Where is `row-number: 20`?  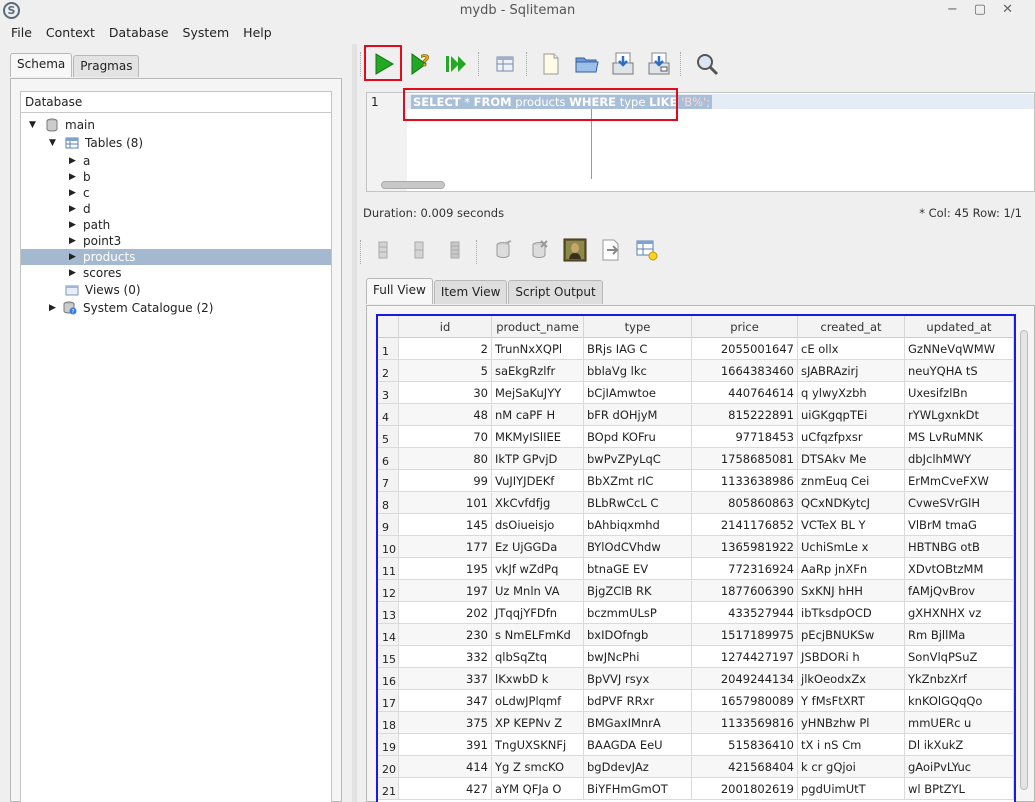 row-number: 20 is located at coordinates (388, 767).